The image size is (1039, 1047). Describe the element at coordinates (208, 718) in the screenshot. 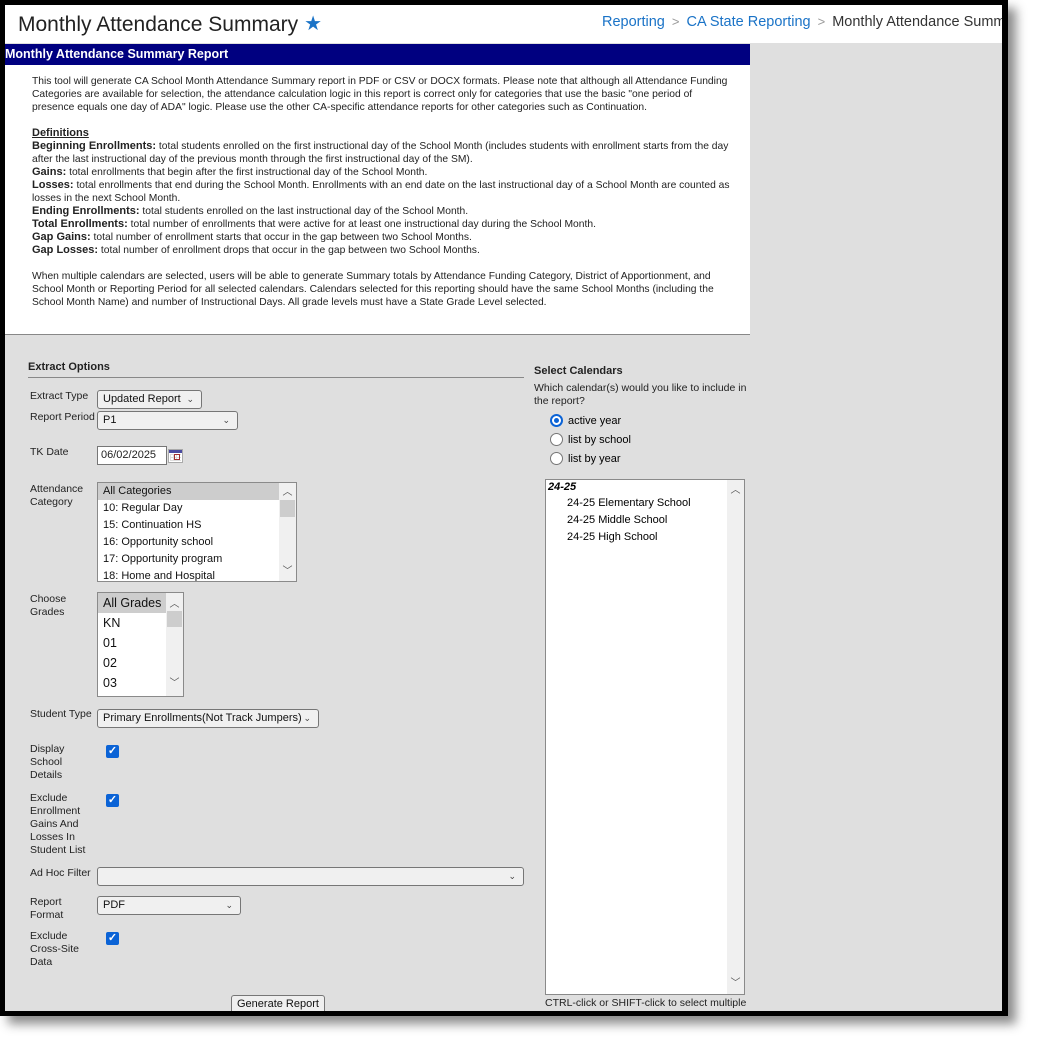

I see `student-type-select: Primary Enrollments(Not Track Jumpers) ⌄` at that location.